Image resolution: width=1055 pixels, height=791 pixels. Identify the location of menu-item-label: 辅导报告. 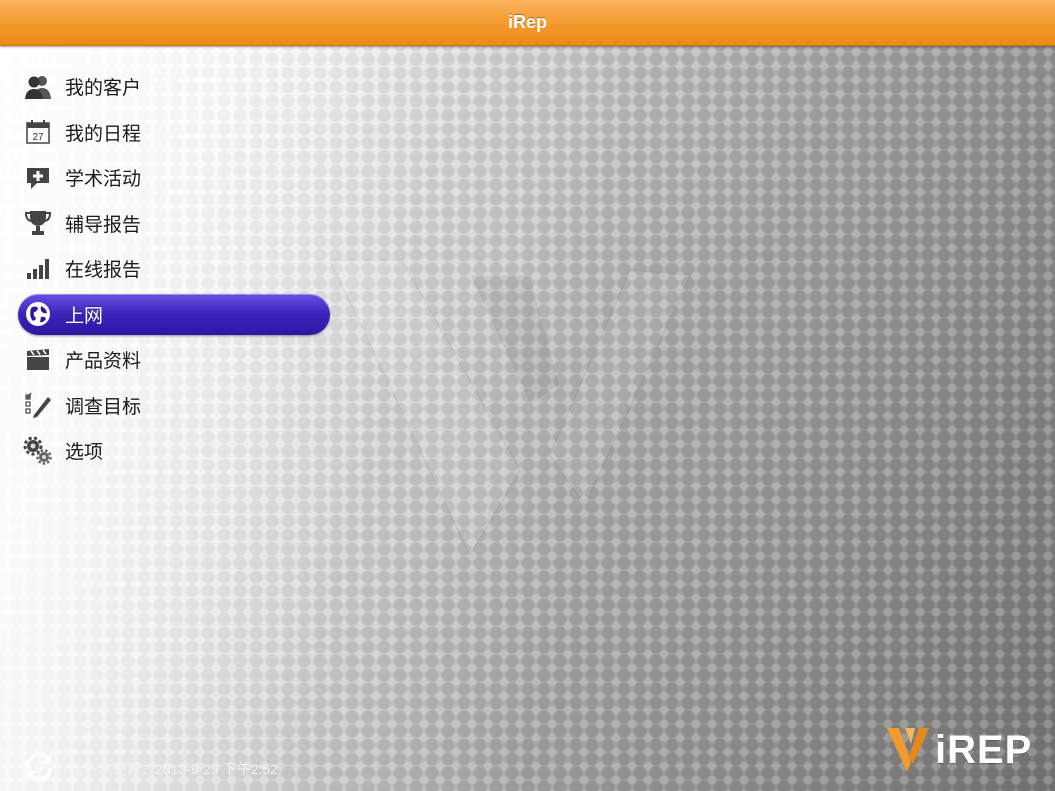
(103, 224).